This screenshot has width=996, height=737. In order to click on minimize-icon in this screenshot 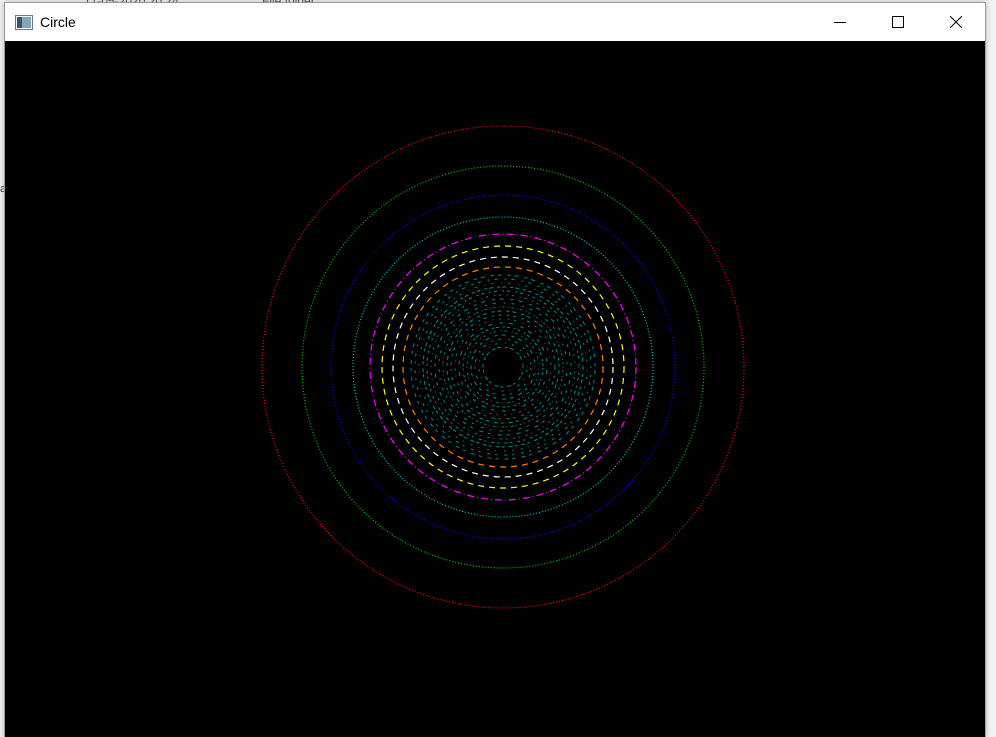, I will do `click(840, 22)`.